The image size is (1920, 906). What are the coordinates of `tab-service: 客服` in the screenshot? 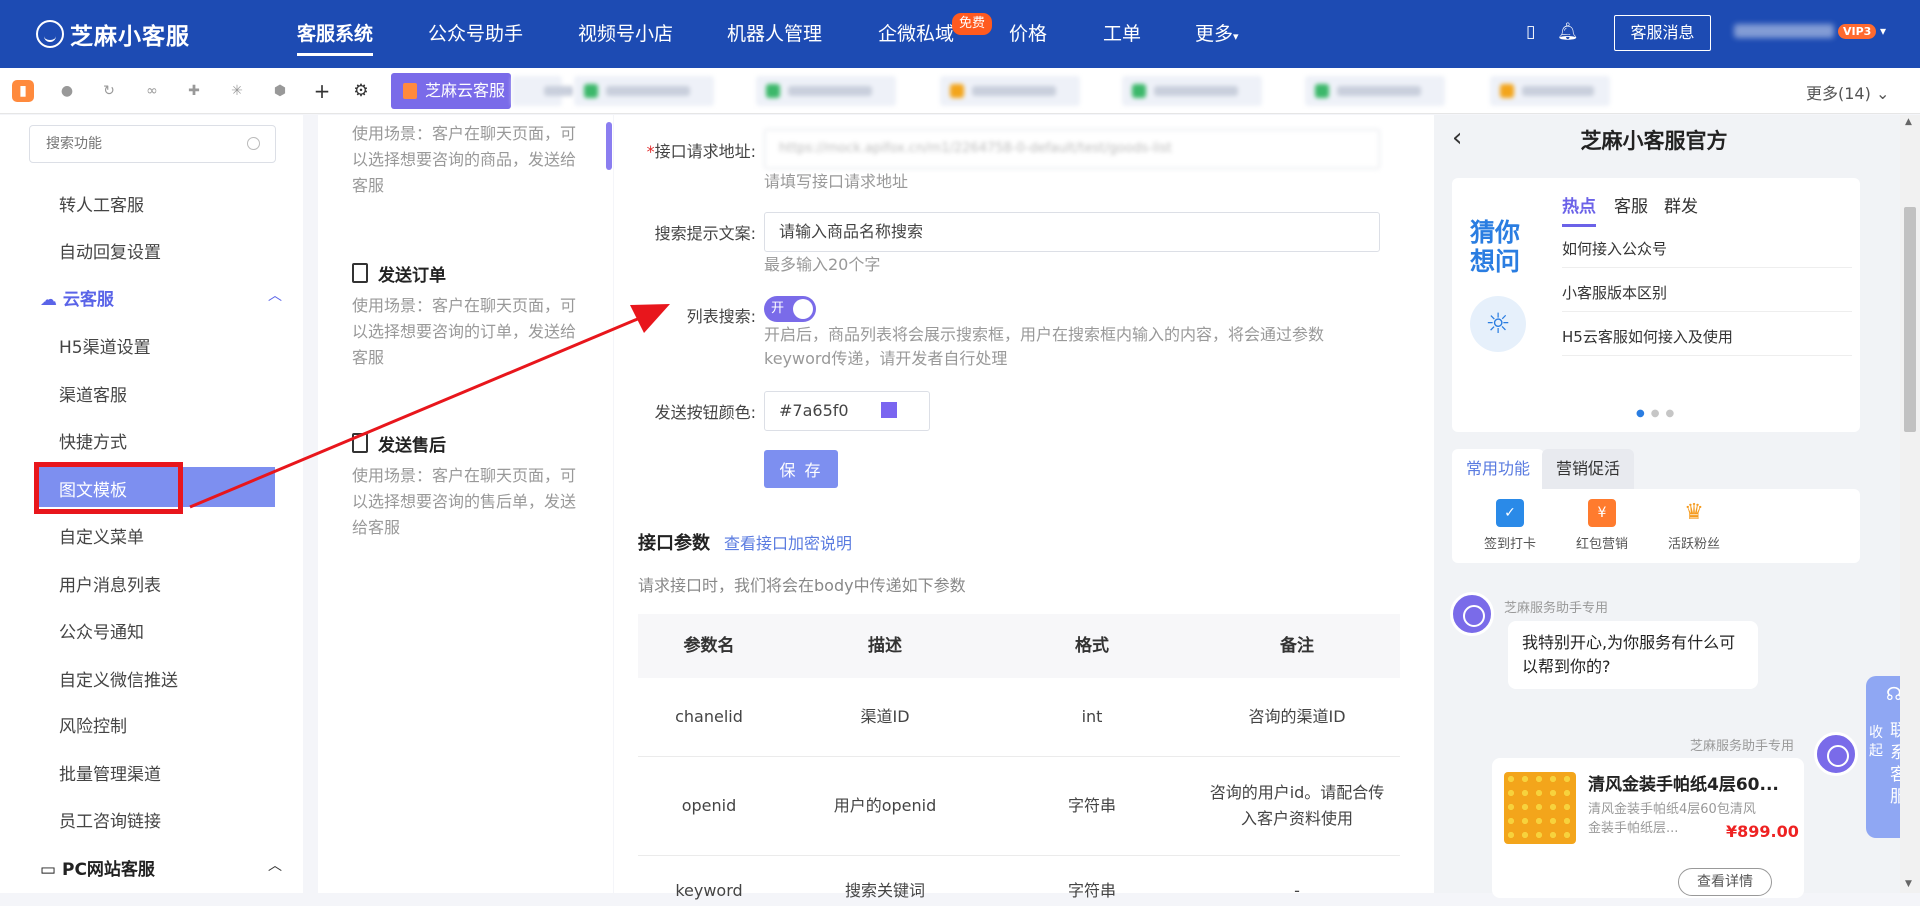 It's located at (1631, 204).